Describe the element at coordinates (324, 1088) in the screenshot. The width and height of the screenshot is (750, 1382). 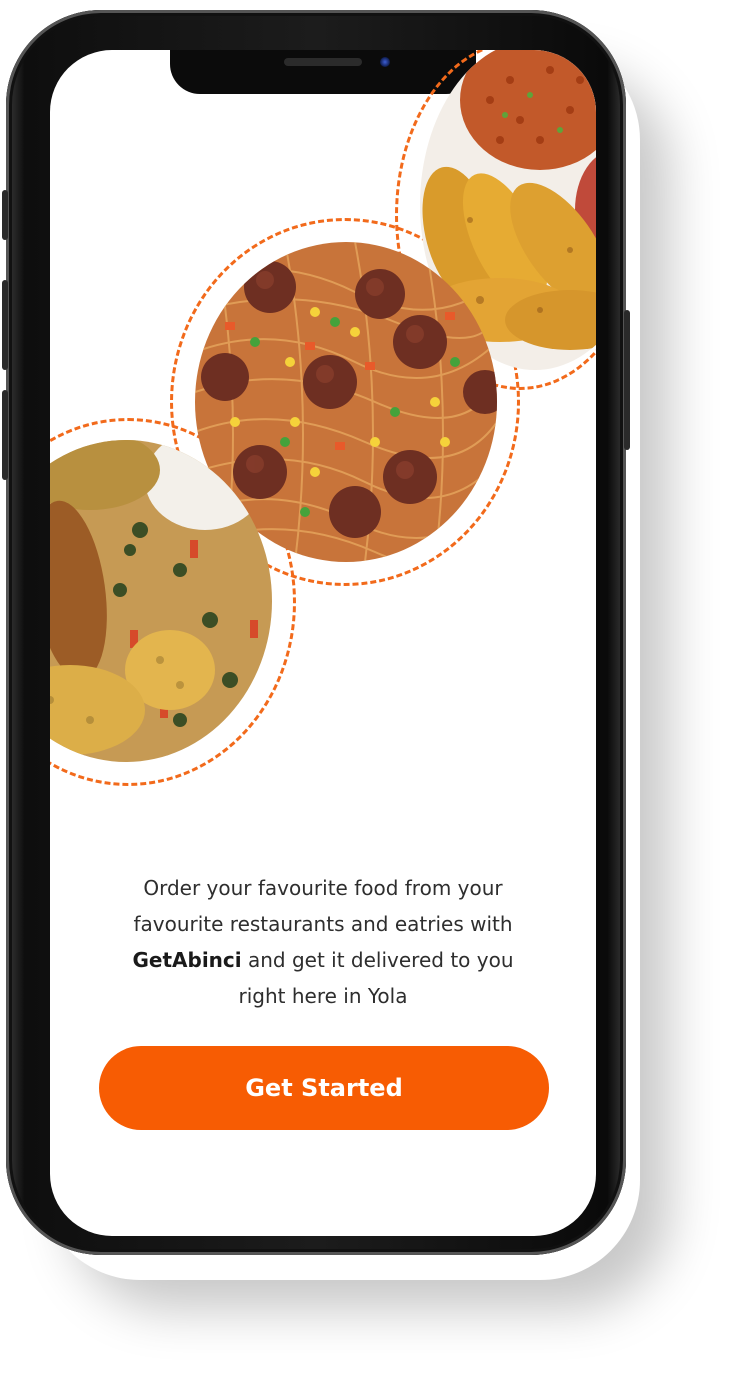
I see `get-started-button: Get Started` at that location.